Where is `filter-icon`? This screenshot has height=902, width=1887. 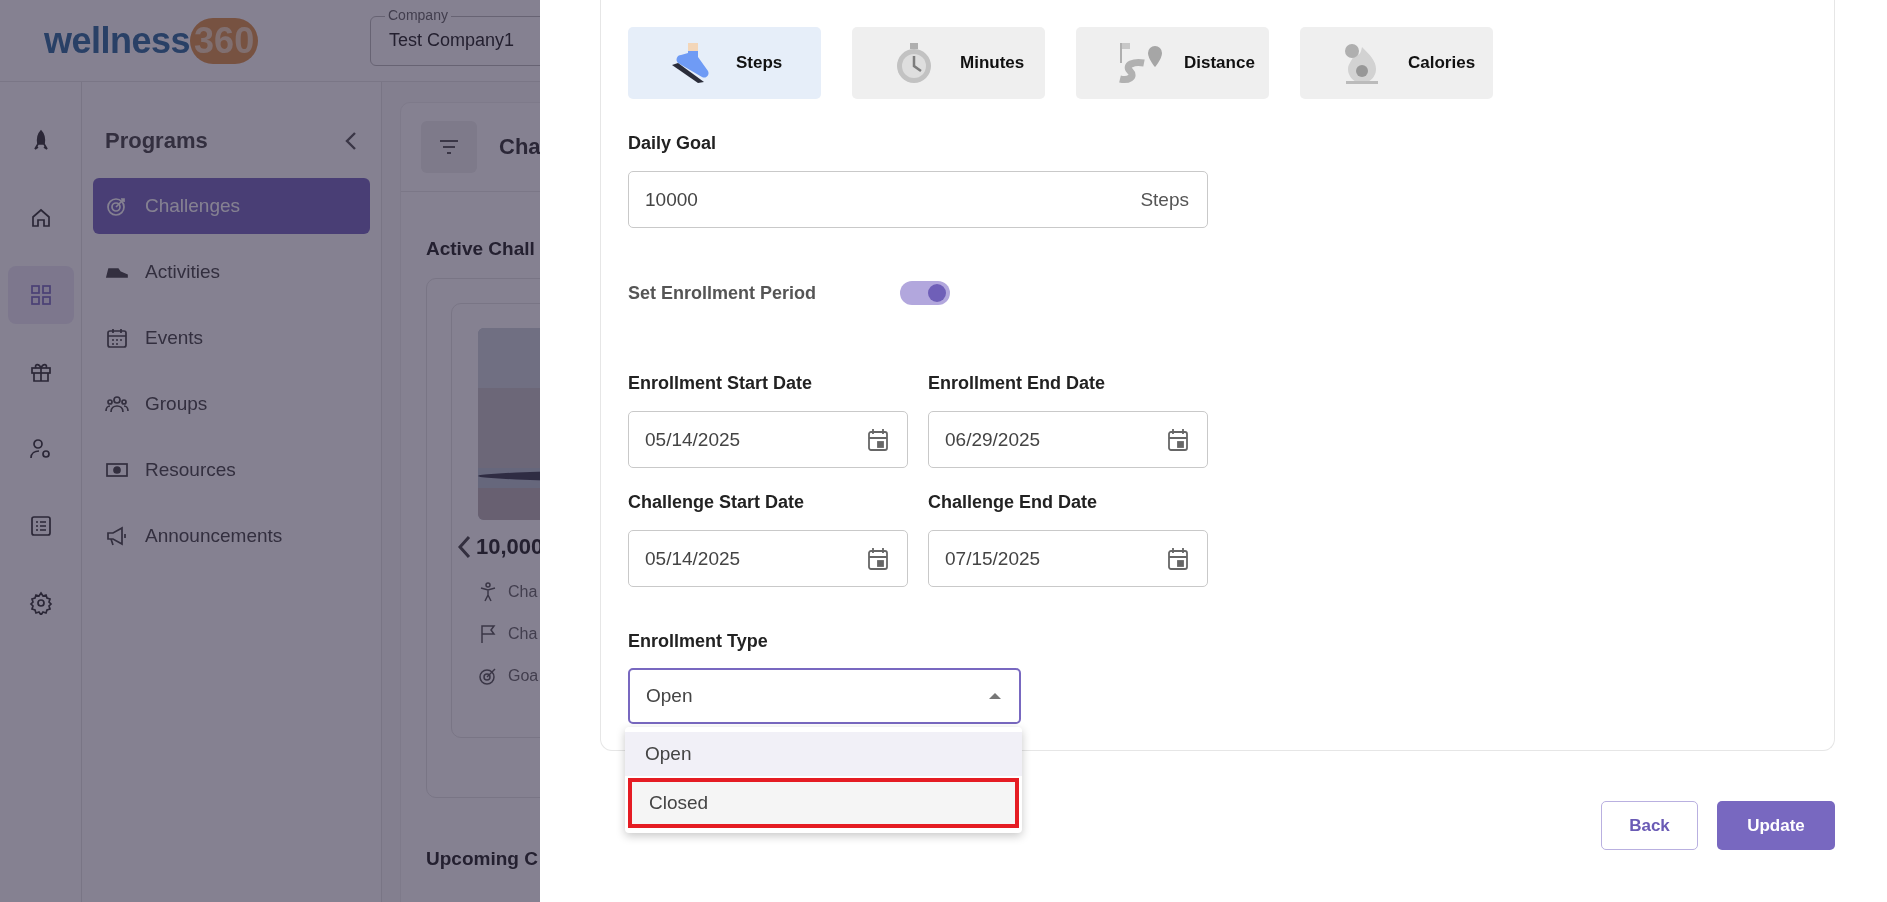 filter-icon is located at coordinates (449, 147).